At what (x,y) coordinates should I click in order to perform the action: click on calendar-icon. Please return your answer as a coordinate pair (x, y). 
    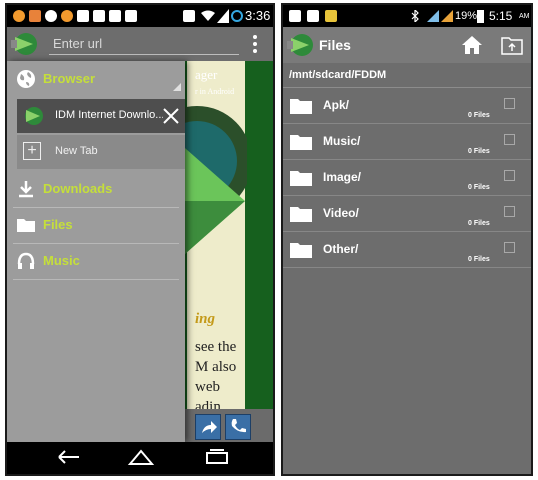
    Looking at the image, I should click on (99, 16).